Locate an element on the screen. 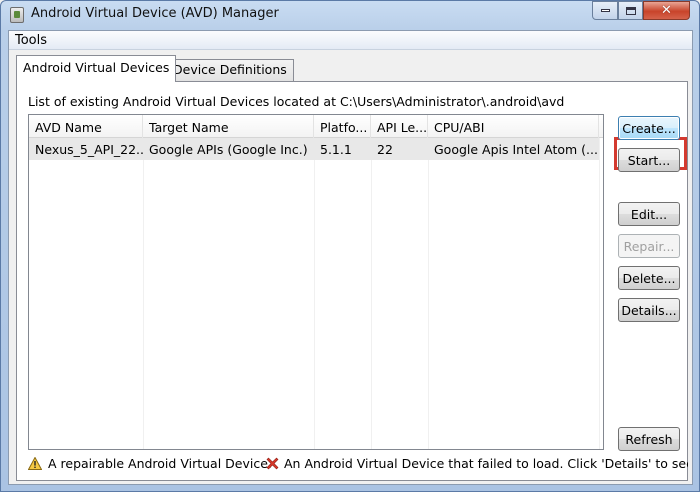 This screenshot has height=492, width=700. title-bar: Android Virtual Device (AVD) Manager ✕ is located at coordinates (350, 15).